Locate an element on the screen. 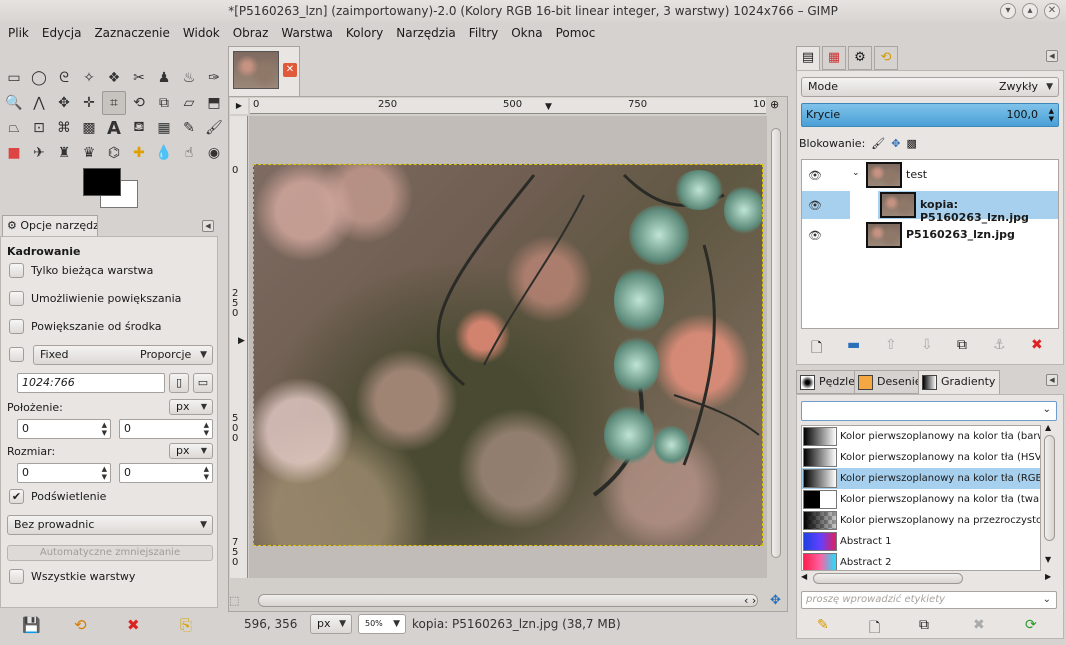 The height and width of the screenshot is (645, 1066). lock-position-icon: ✥ is located at coordinates (895, 143).